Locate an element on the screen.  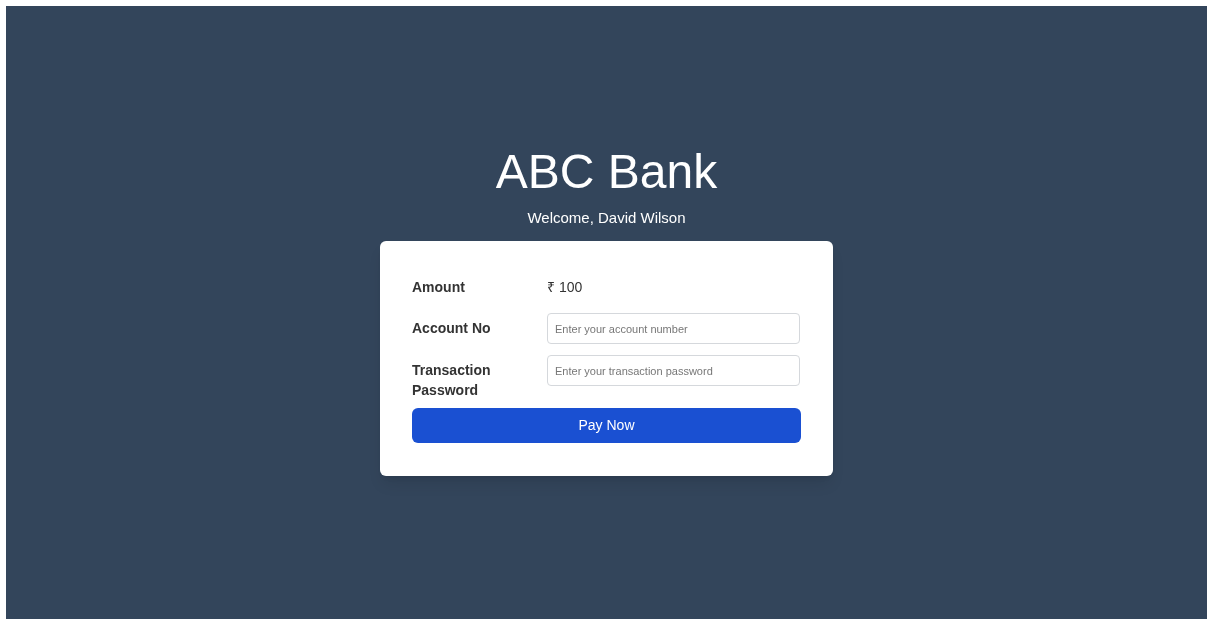
welcome-text: Welcome, David Wilson is located at coordinates (606, 218).